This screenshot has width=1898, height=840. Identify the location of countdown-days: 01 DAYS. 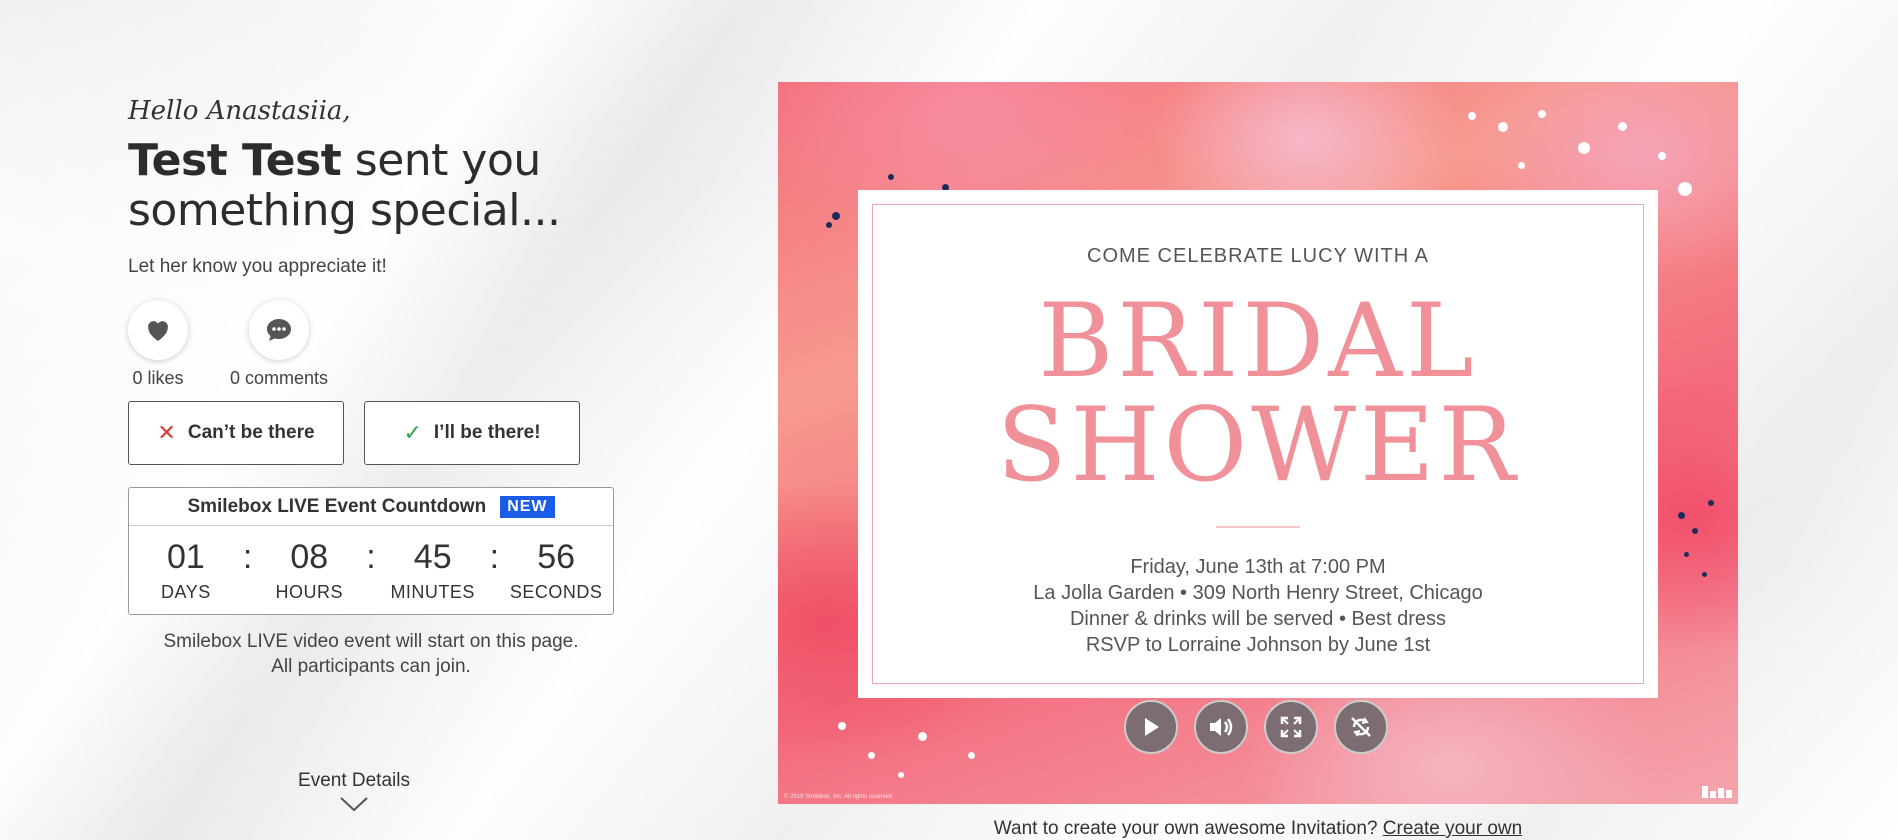
(186, 570).